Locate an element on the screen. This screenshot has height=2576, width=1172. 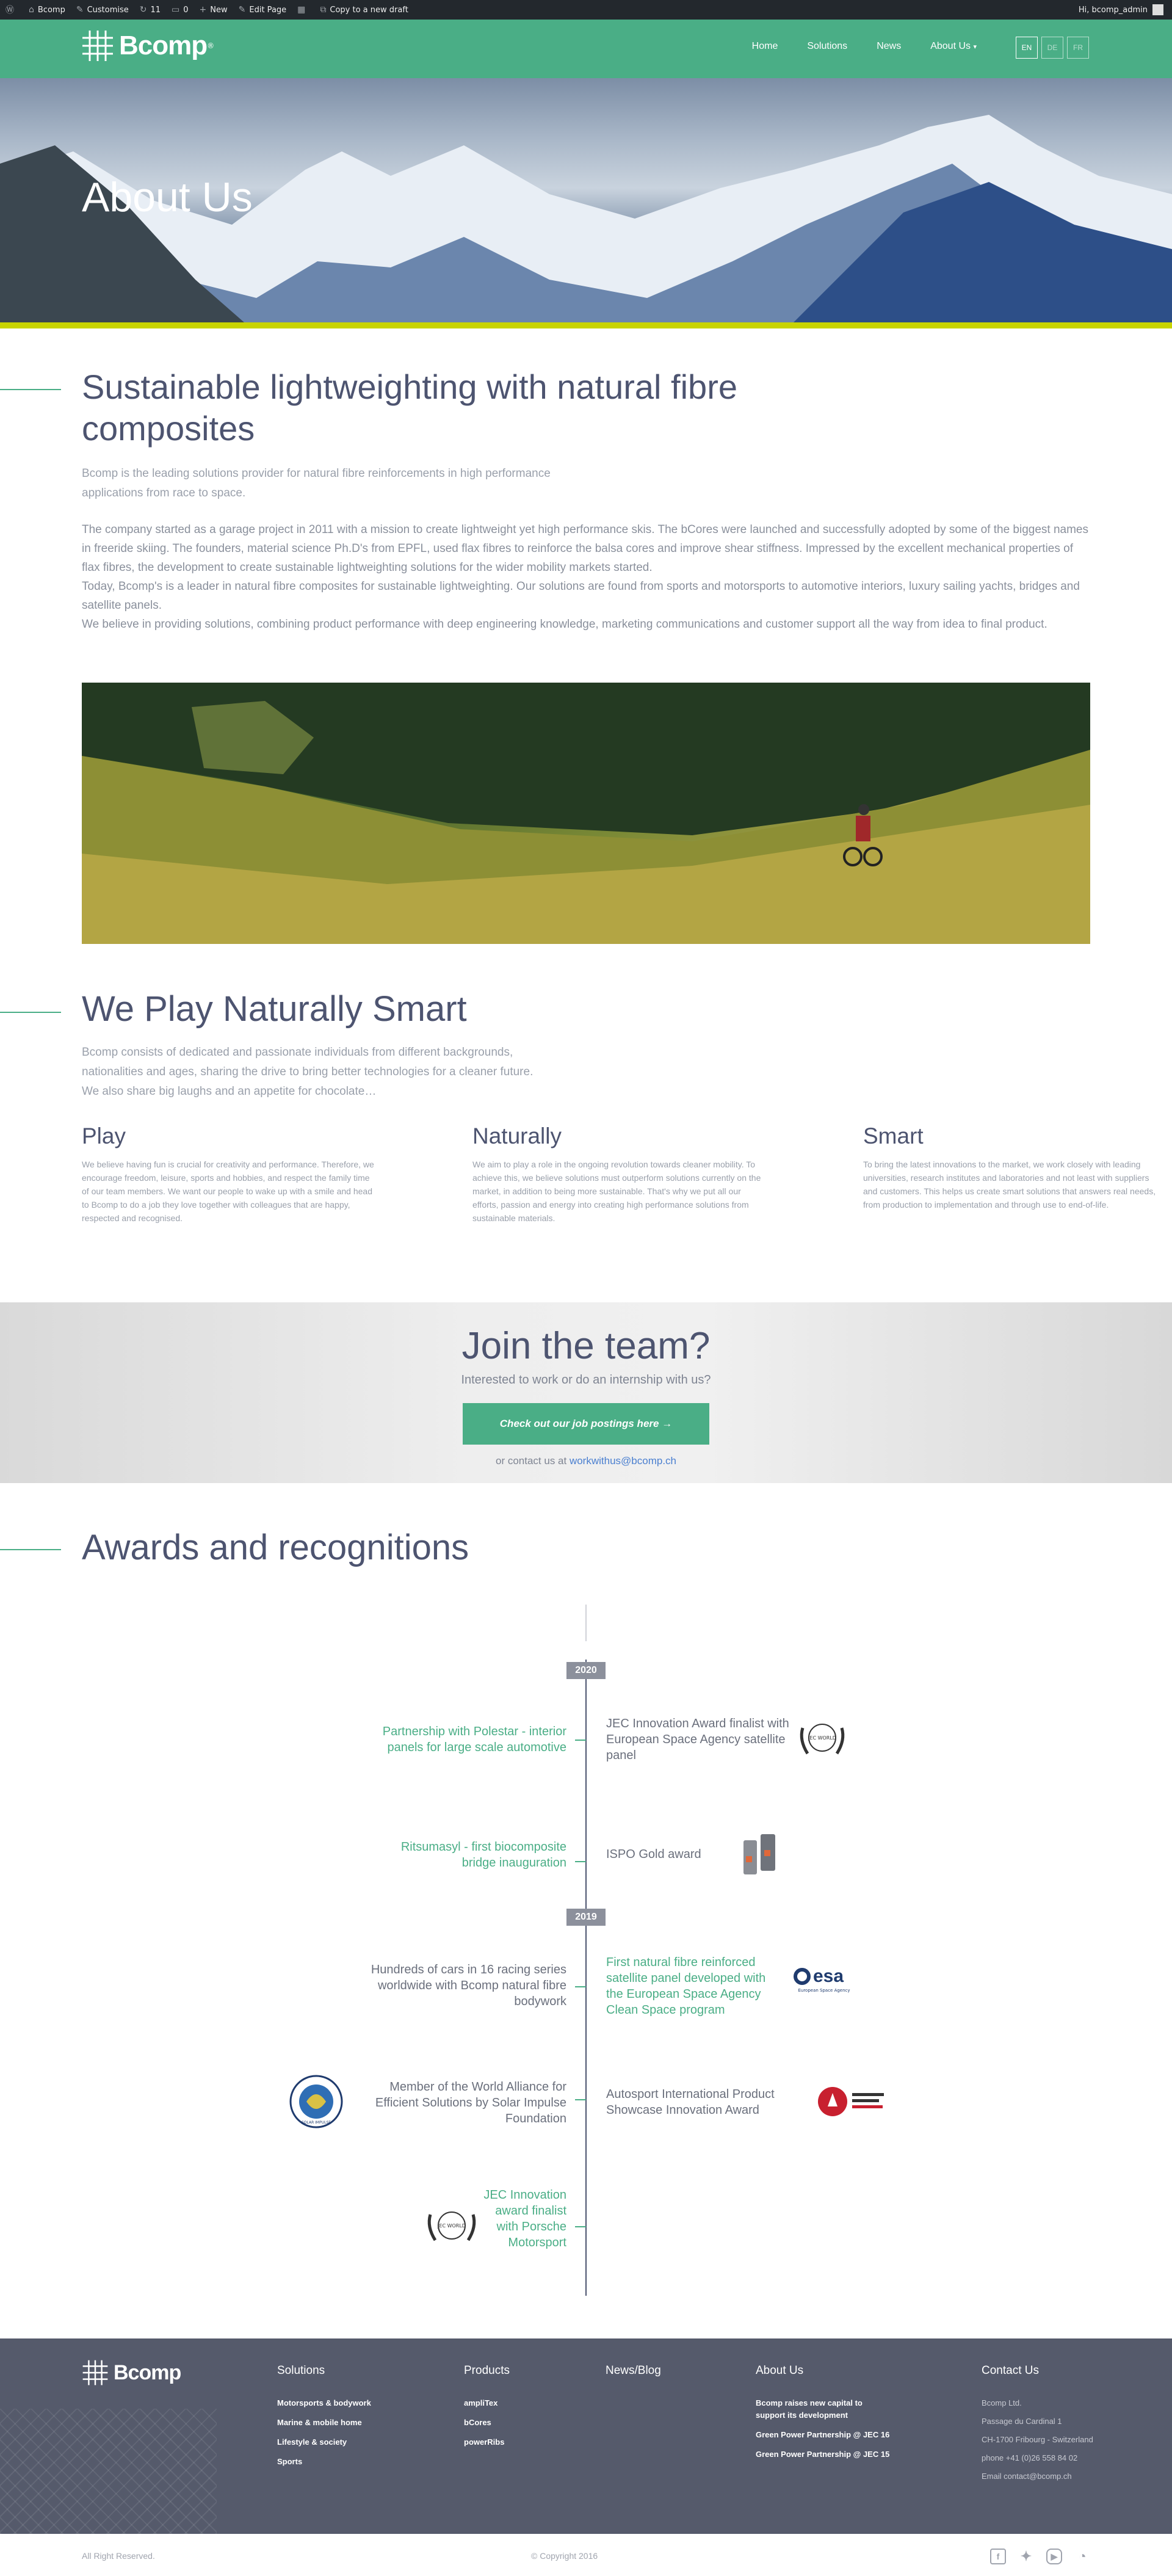
footer-heading: Solutions is located at coordinates (301, 2370).